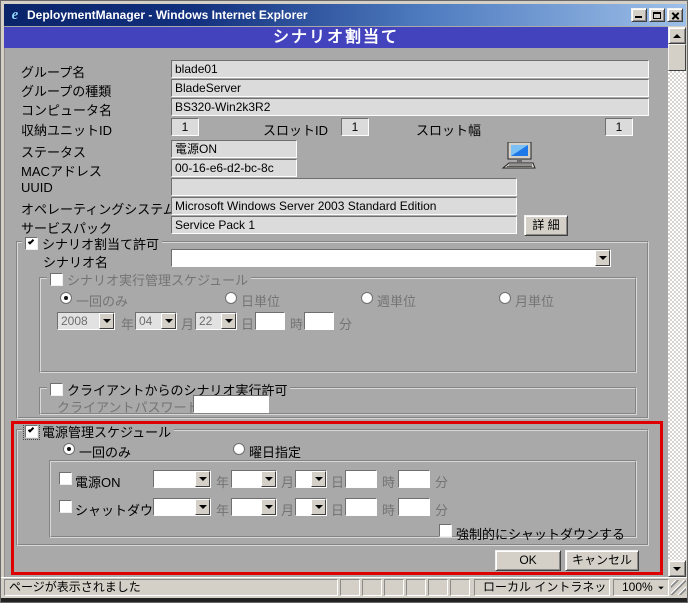  What do you see at coordinates (414, 507) in the screenshot?
I see `shutdown-minute-field` at bounding box center [414, 507].